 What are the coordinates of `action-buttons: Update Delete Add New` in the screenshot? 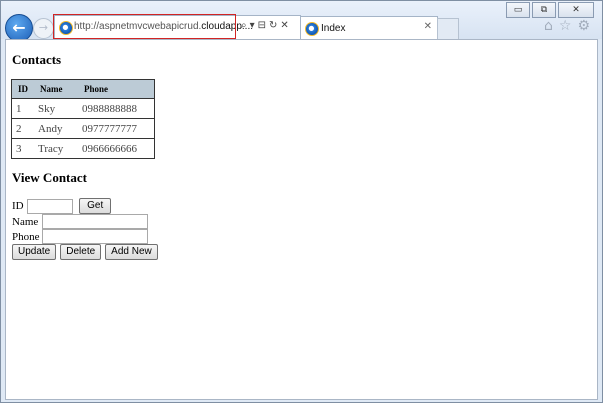 It's located at (85, 252).